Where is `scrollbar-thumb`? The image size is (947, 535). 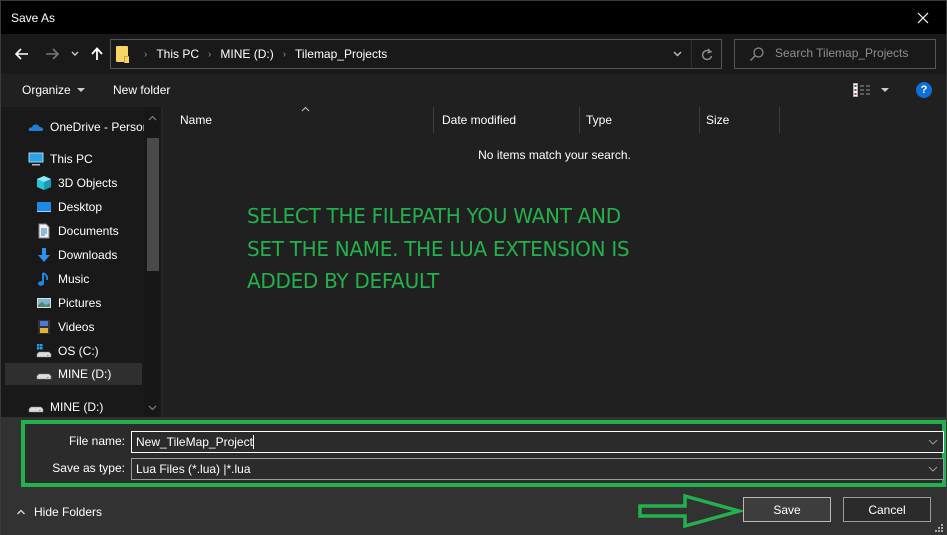
scrollbar-thumb is located at coordinates (153, 204).